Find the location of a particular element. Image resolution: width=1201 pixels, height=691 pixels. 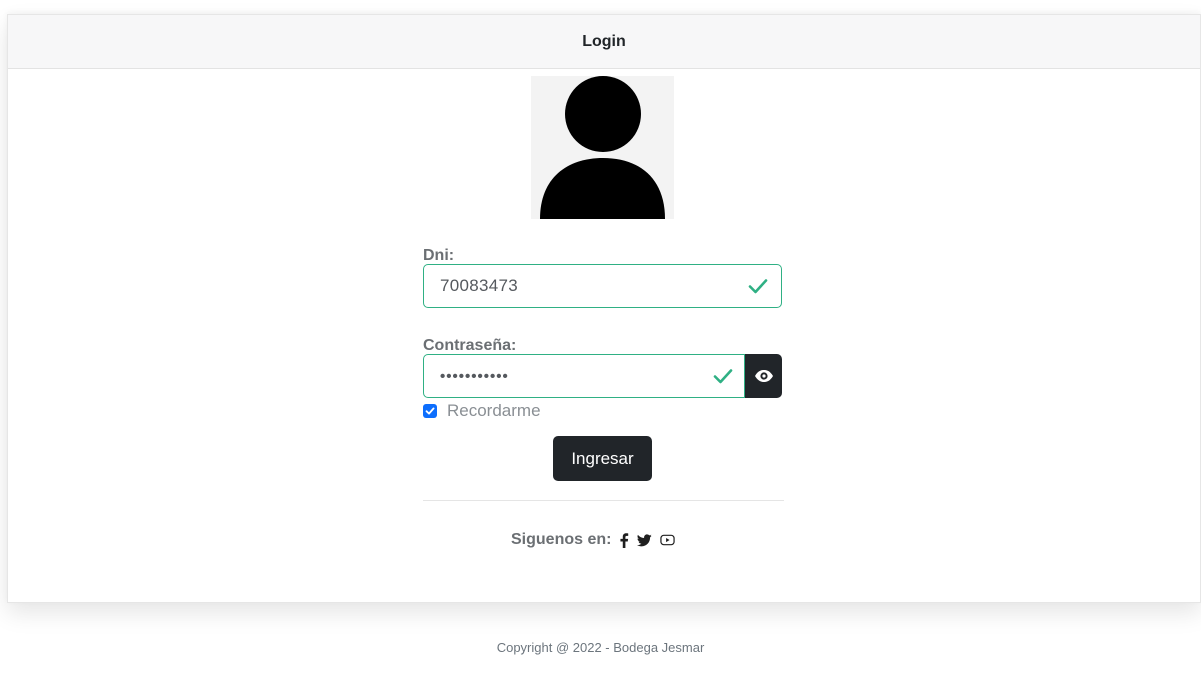

social-icons is located at coordinates (651, 540).